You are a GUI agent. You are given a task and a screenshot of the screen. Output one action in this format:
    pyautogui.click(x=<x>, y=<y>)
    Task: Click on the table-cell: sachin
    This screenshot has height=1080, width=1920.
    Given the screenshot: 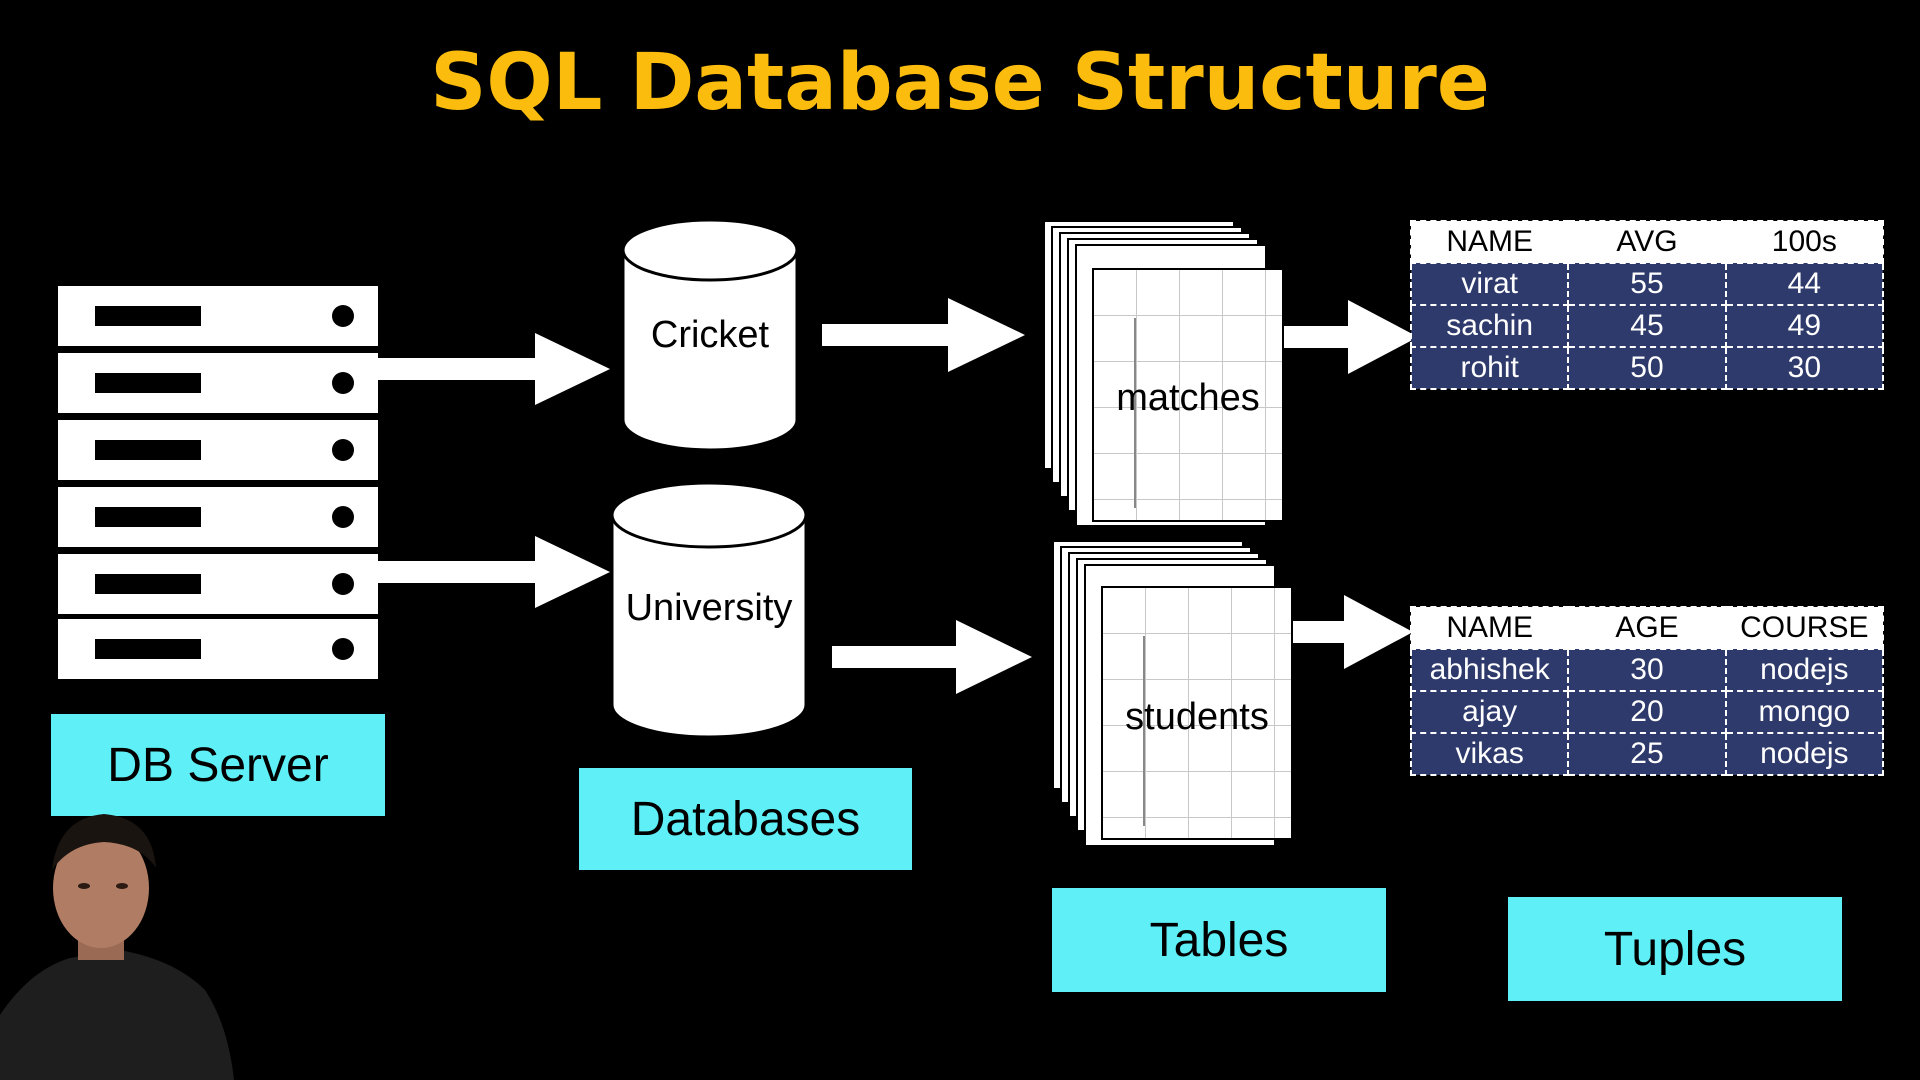 What is the action you would take?
    pyautogui.click(x=1489, y=326)
    